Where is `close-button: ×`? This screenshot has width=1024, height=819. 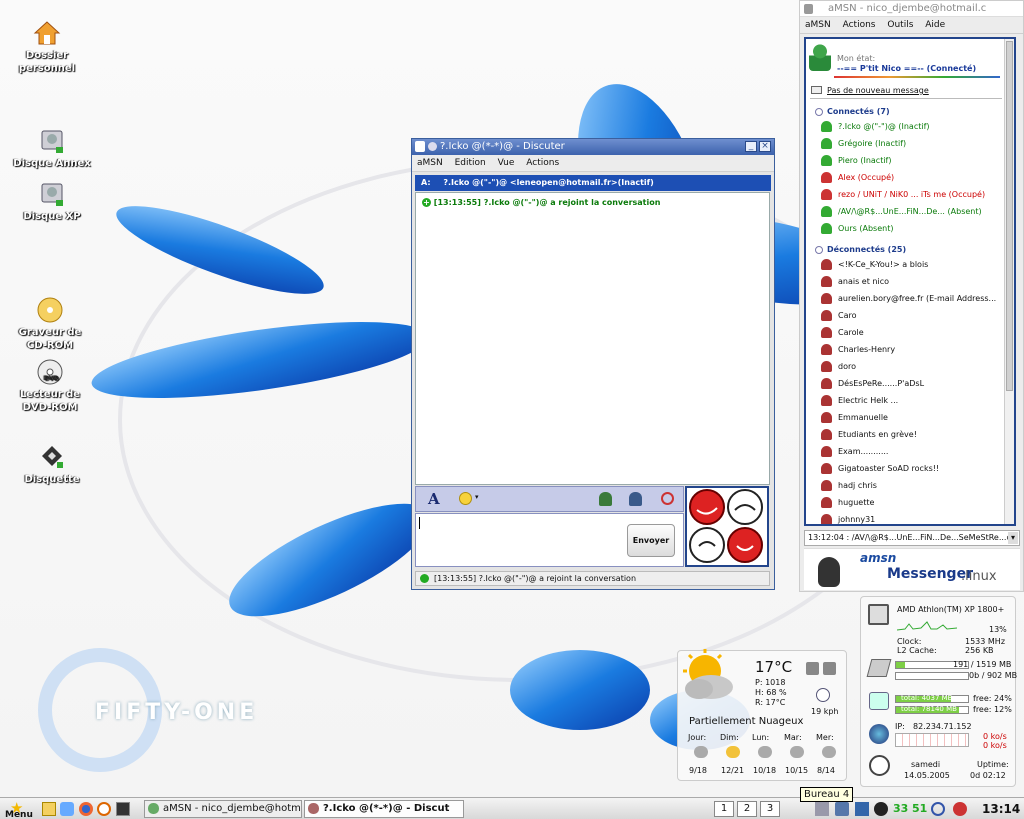
close-button: × is located at coordinates (765, 146).